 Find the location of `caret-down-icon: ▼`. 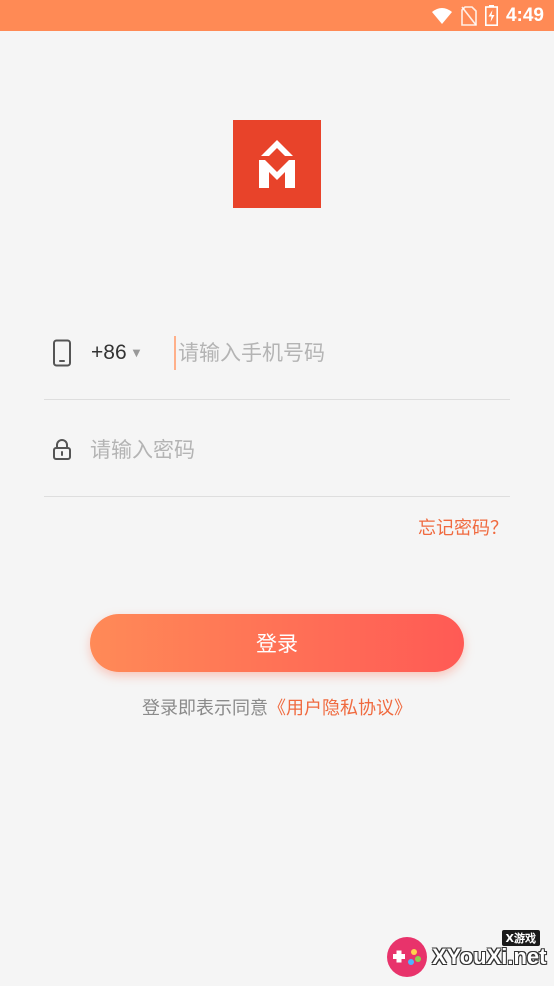

caret-down-icon: ▼ is located at coordinates (136, 353).